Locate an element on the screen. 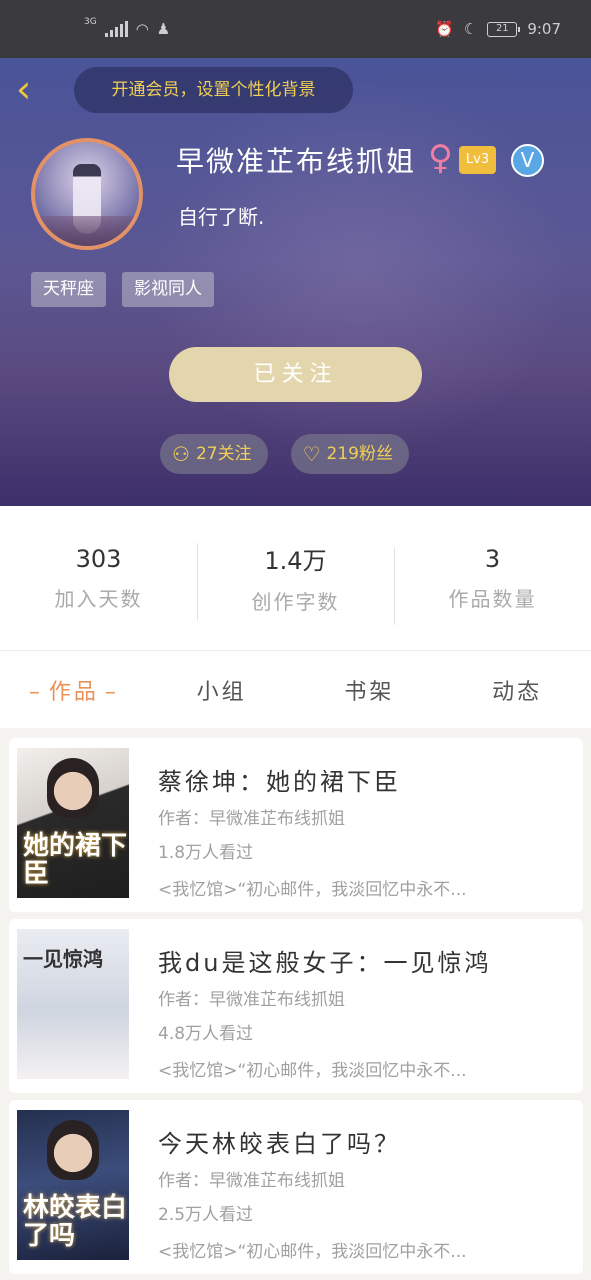  fans-count: 219粉丝 is located at coordinates (359, 454).